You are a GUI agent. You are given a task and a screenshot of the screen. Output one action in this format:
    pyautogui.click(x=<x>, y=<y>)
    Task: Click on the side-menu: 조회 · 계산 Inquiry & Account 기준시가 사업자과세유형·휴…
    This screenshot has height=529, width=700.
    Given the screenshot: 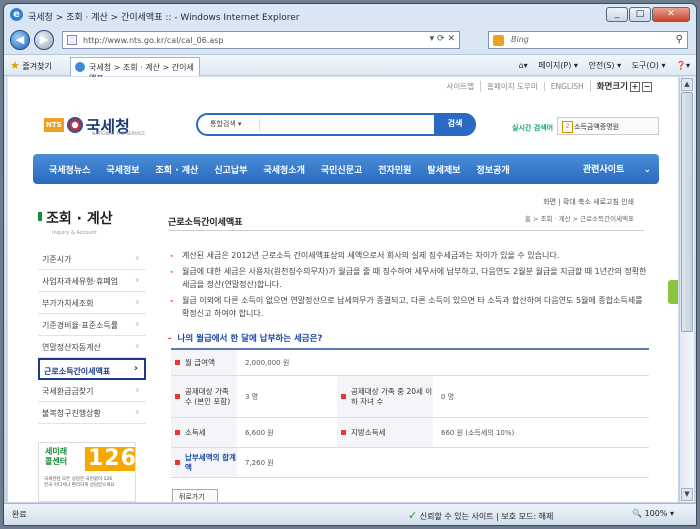 What is the action you would take?
    pyautogui.click(x=92, y=316)
    